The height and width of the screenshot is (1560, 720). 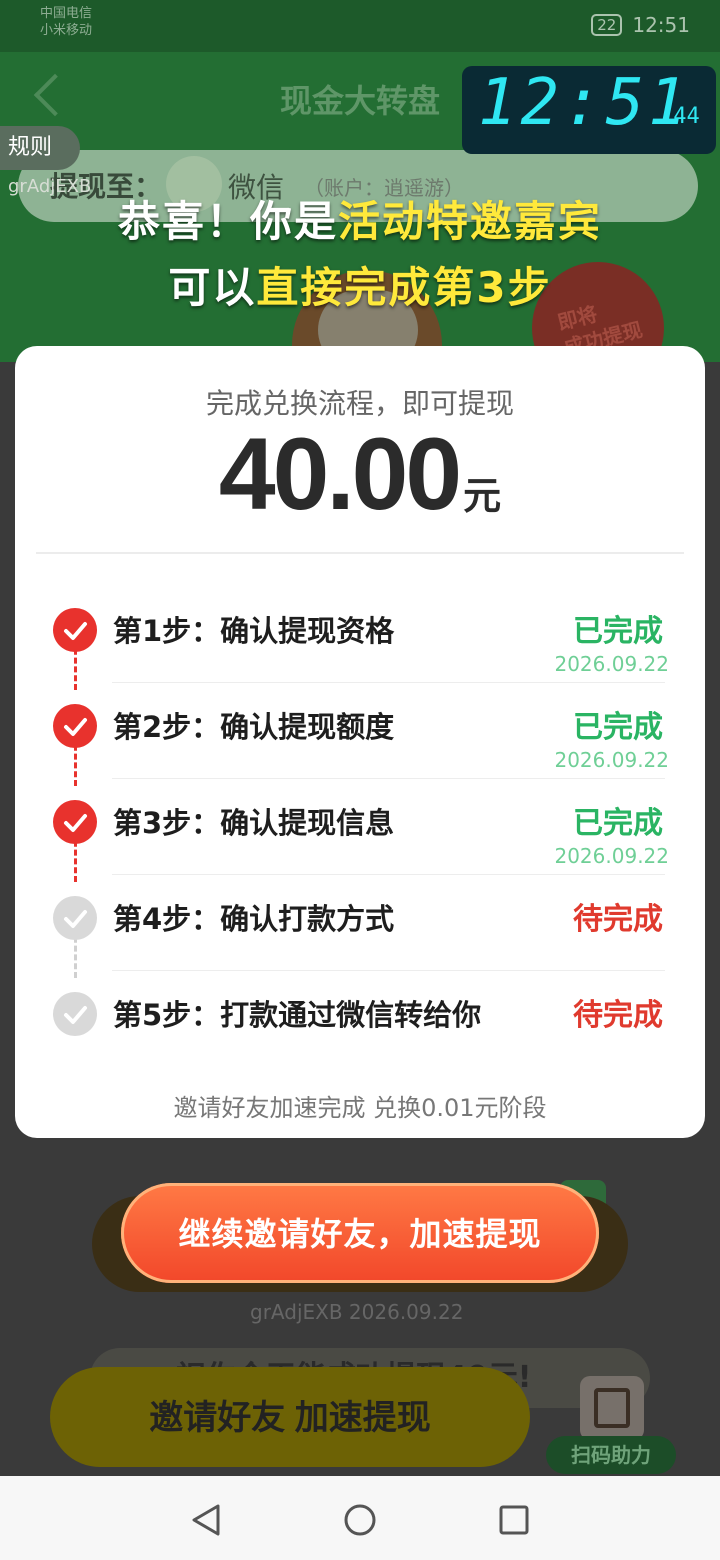 What do you see at coordinates (404, 287) in the screenshot?
I see `headline-2-highlight: 直接完成第3步` at bounding box center [404, 287].